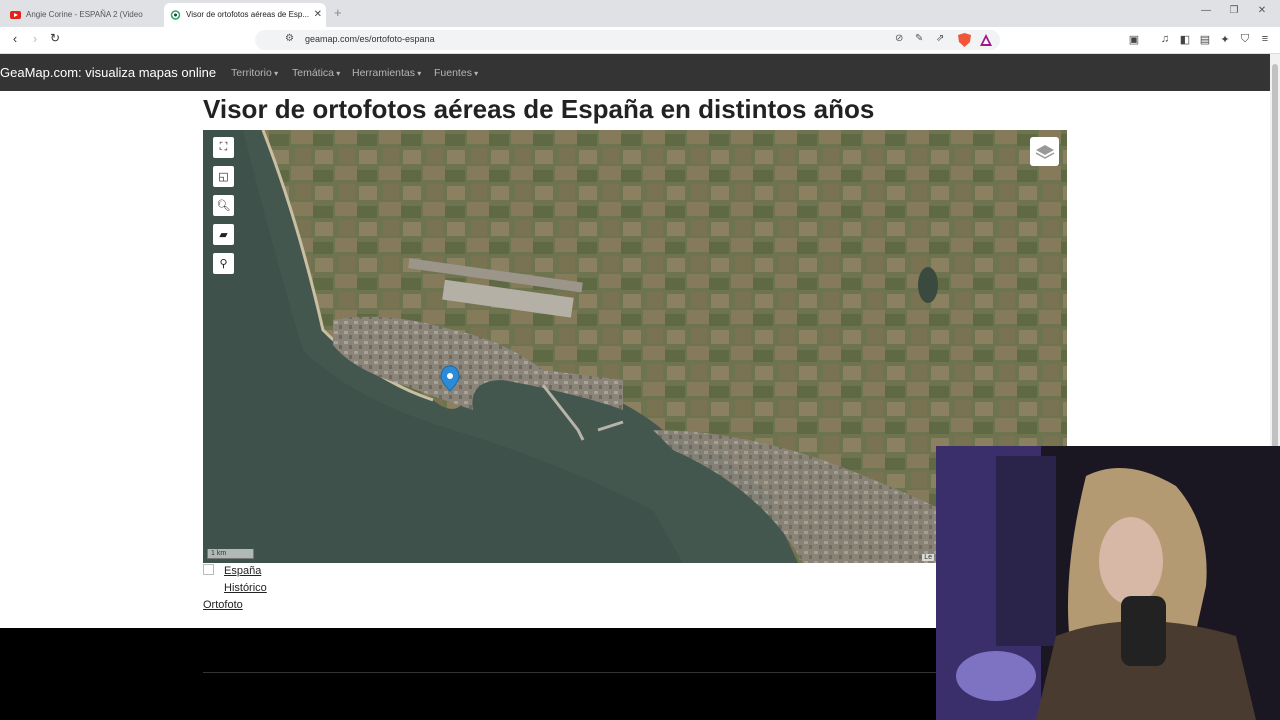 The width and height of the screenshot is (1280, 720). I want to click on share-icon: ⇗, so click(940, 38).